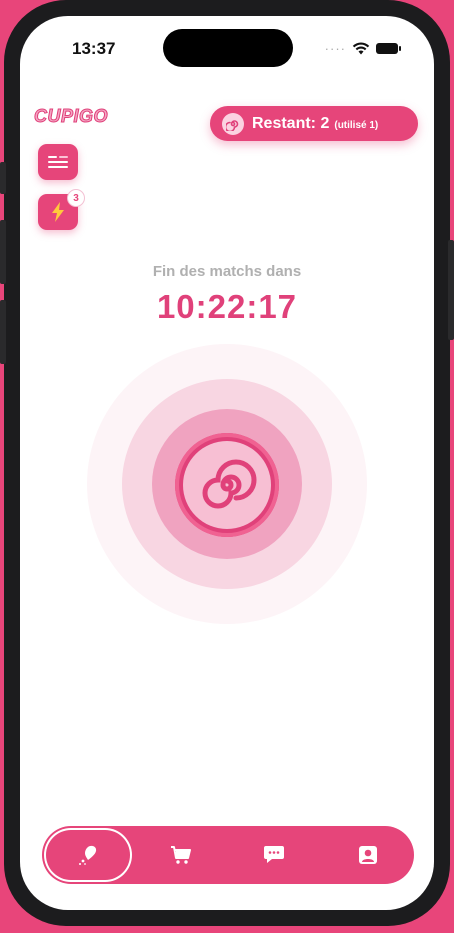 Image resolution: width=454 pixels, height=933 pixels. I want to click on boost-button: 3, so click(61, 209).